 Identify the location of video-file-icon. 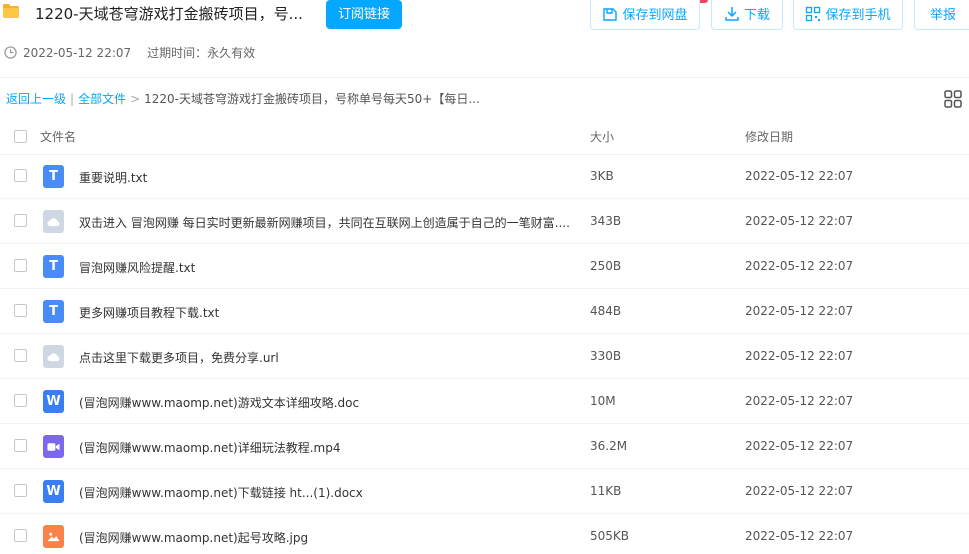
(53, 446).